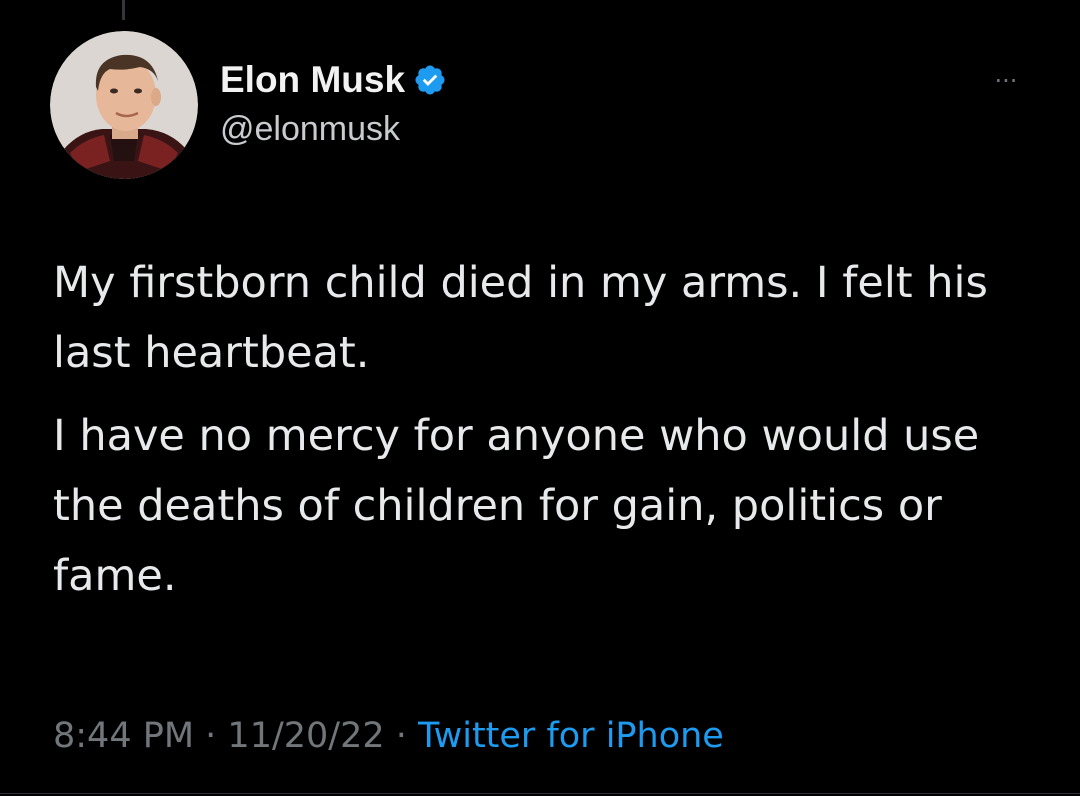 Image resolution: width=1080 pixels, height=796 pixels. I want to click on tweet-time: 8:44 PM, so click(123, 736).